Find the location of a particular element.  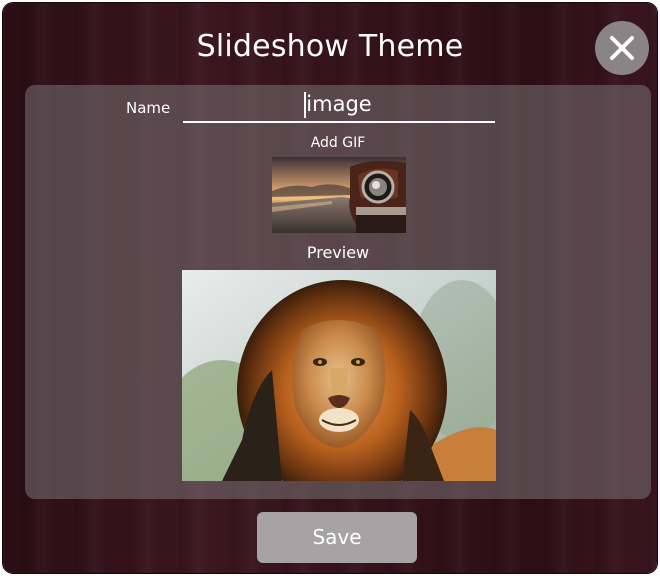

name-input is located at coordinates (339, 104).